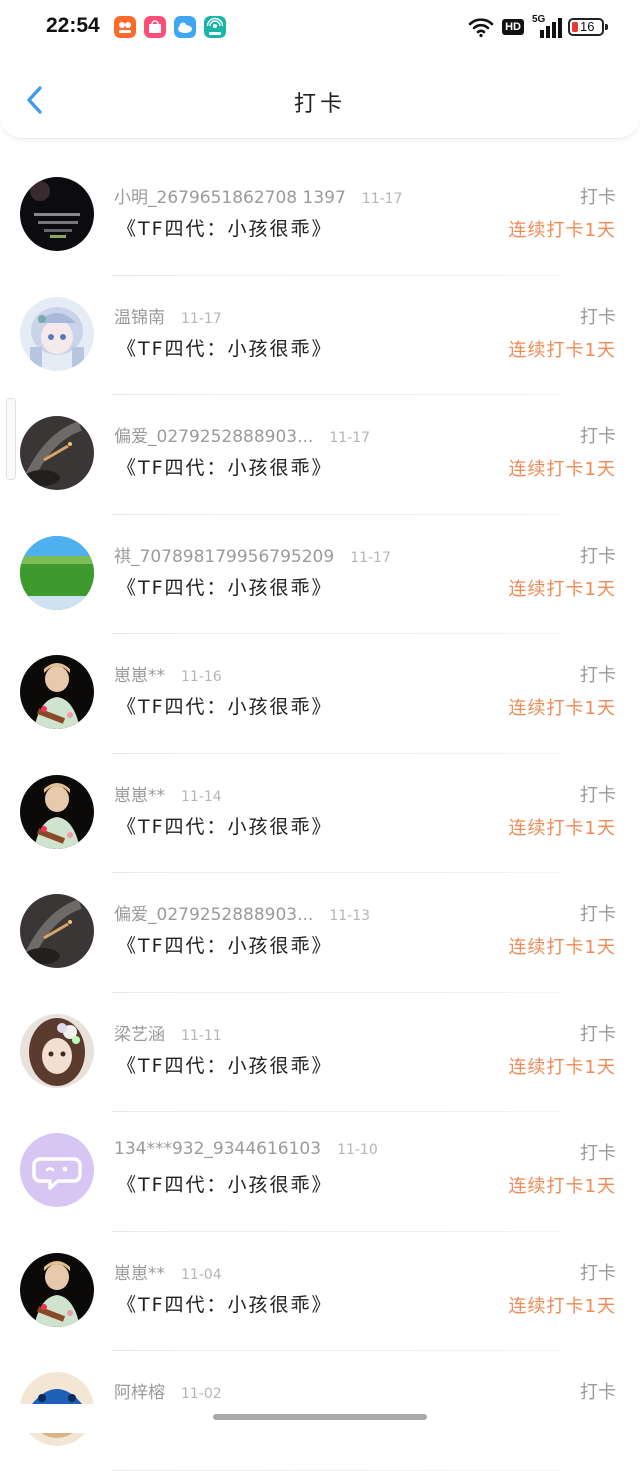 Image resolution: width=640 pixels, height=1471 pixels. I want to click on network-type: 5G, so click(539, 19).